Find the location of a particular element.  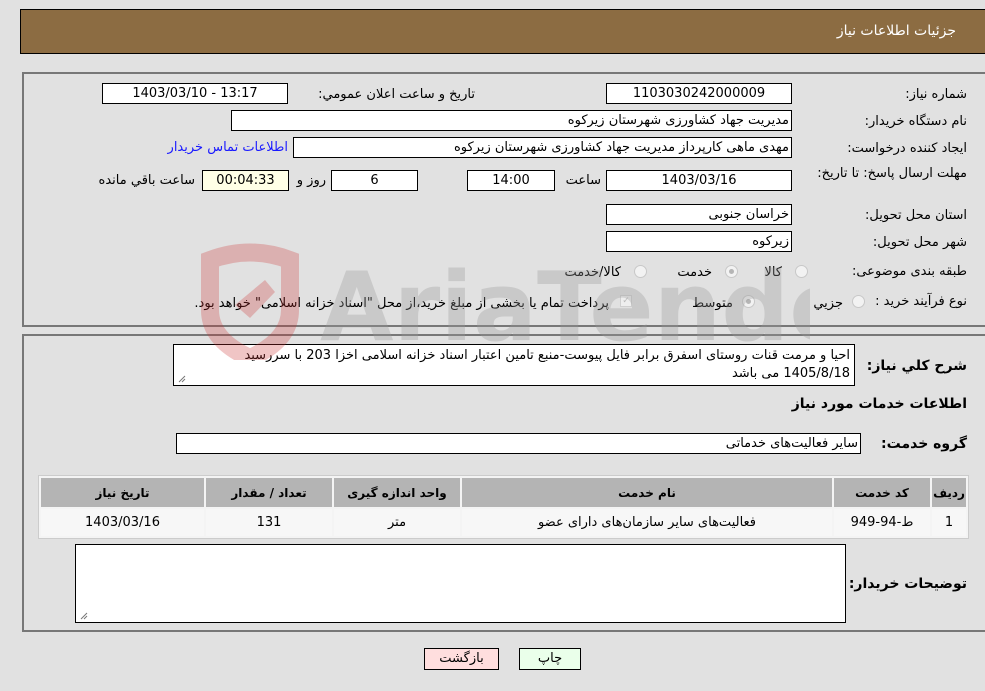

cell-row-number: 1 is located at coordinates (949, 522).